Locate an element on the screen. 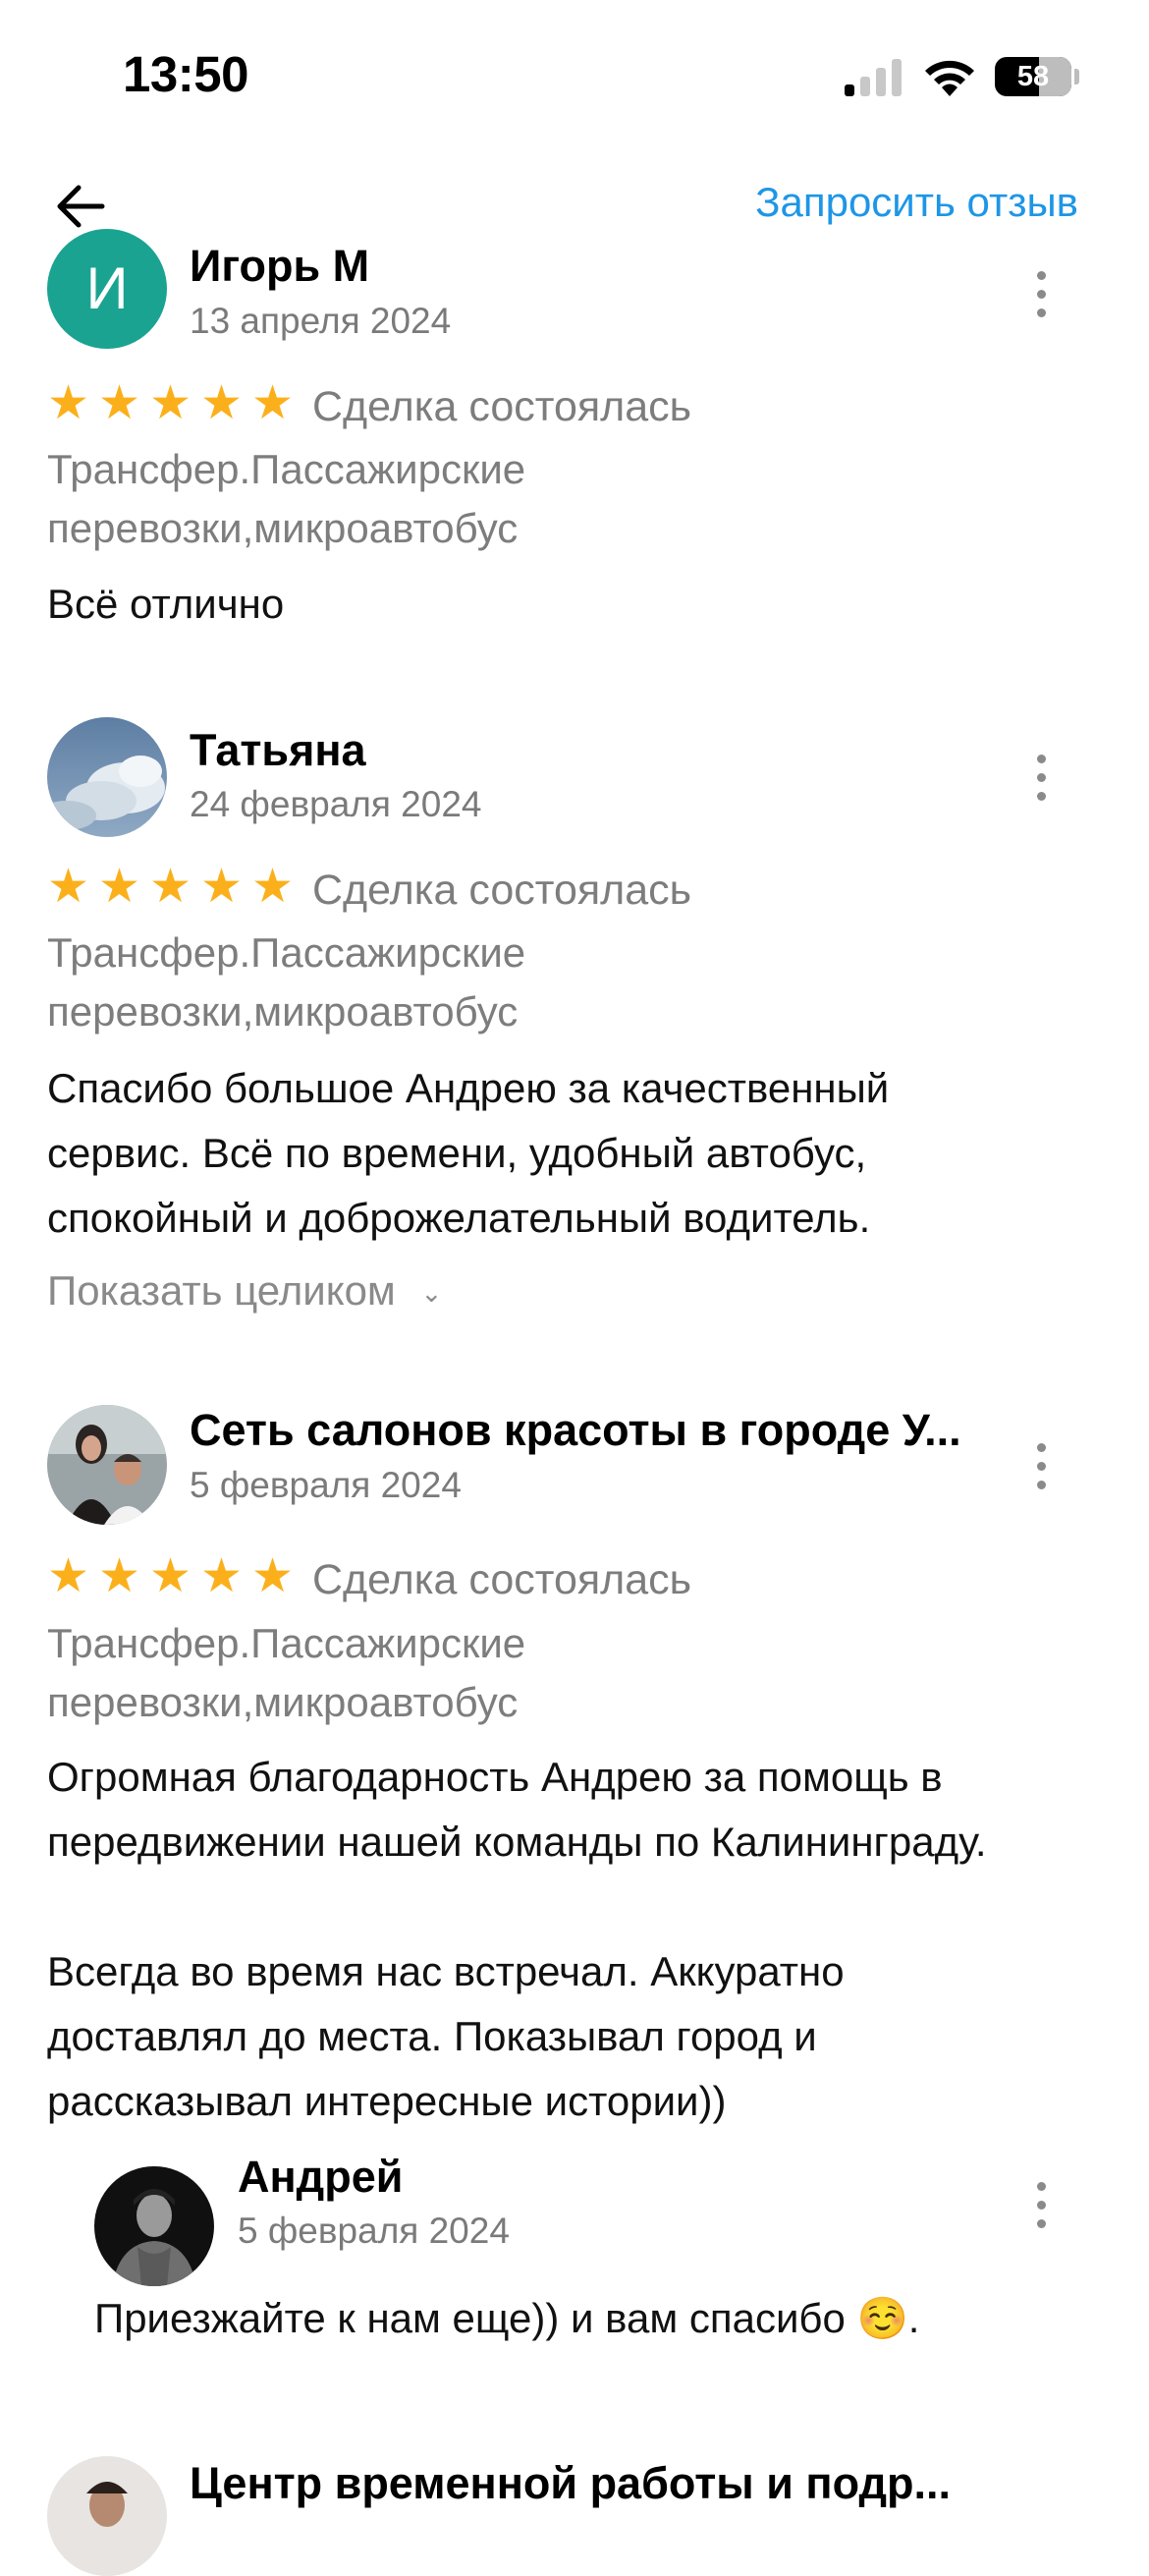  review-author: Татьяна is located at coordinates (278, 750).